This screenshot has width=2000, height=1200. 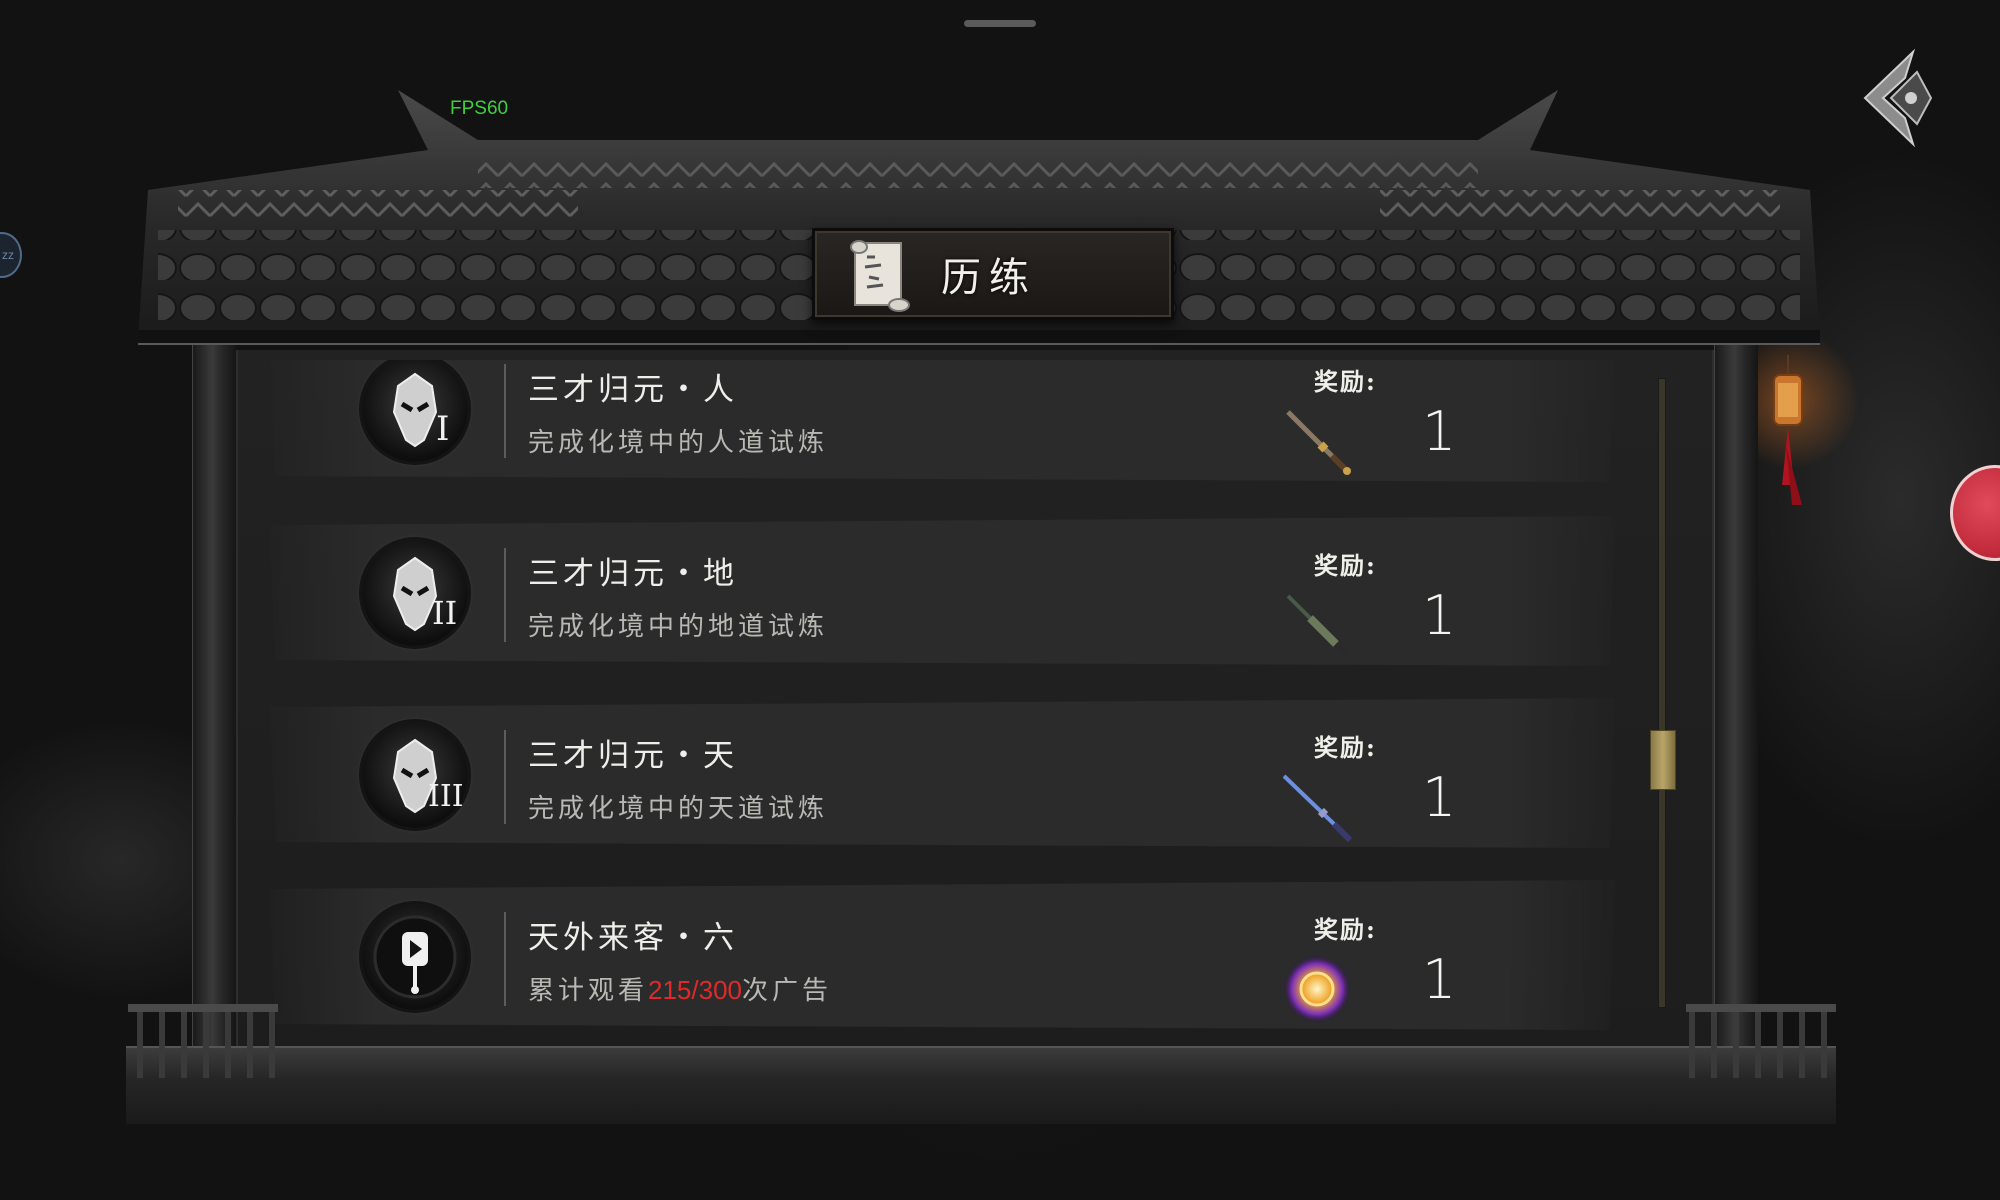 What do you see at coordinates (1000, 23) in the screenshot?
I see `pull-down-handle` at bounding box center [1000, 23].